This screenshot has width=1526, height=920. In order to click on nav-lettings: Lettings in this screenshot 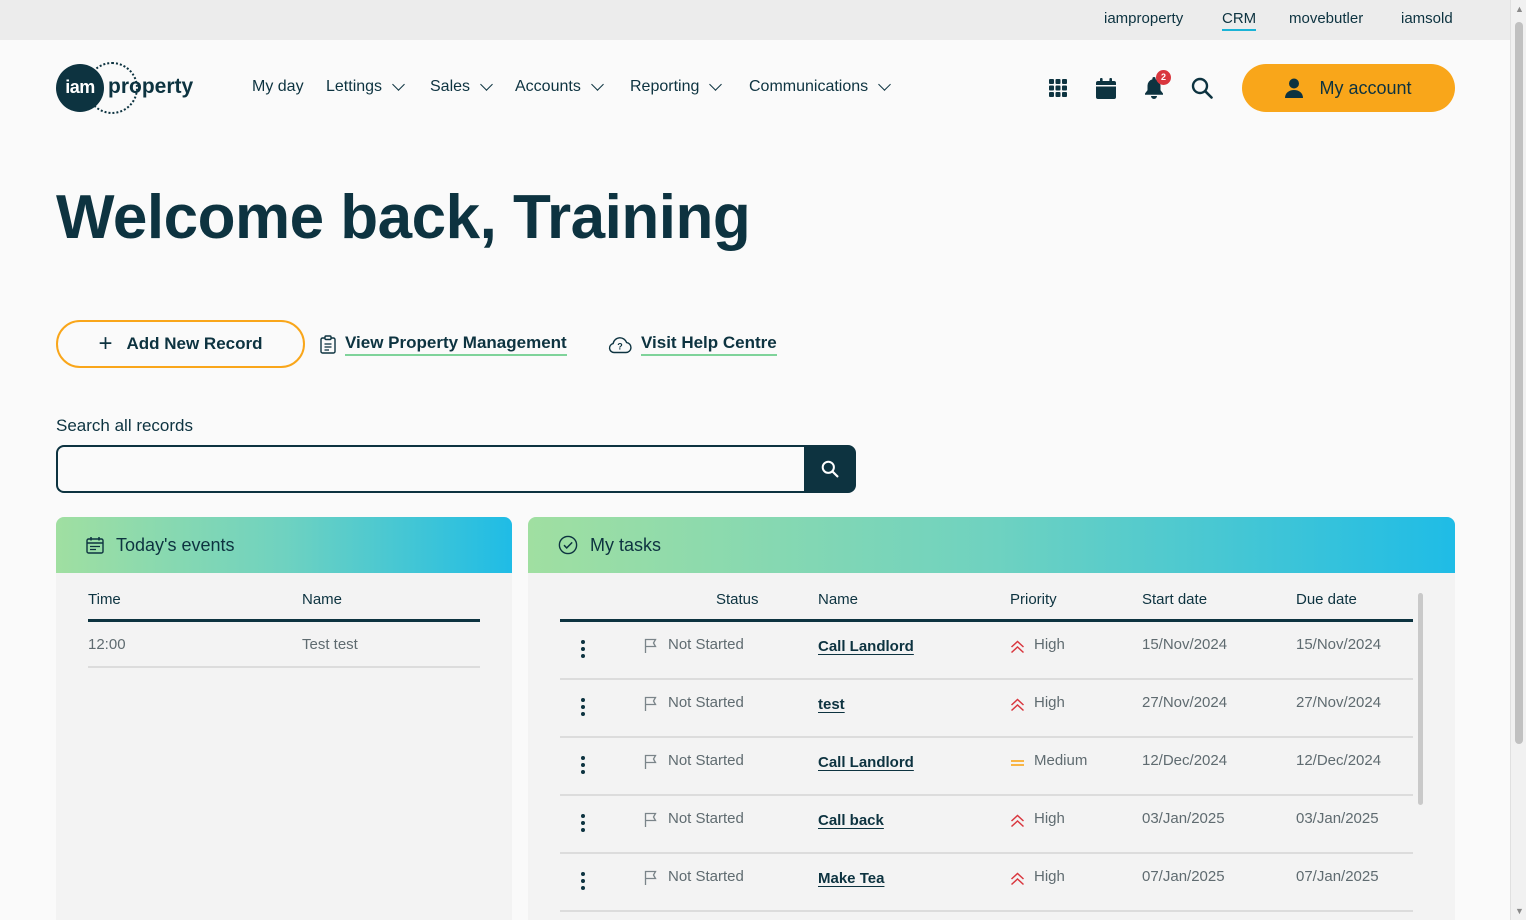, I will do `click(365, 87)`.